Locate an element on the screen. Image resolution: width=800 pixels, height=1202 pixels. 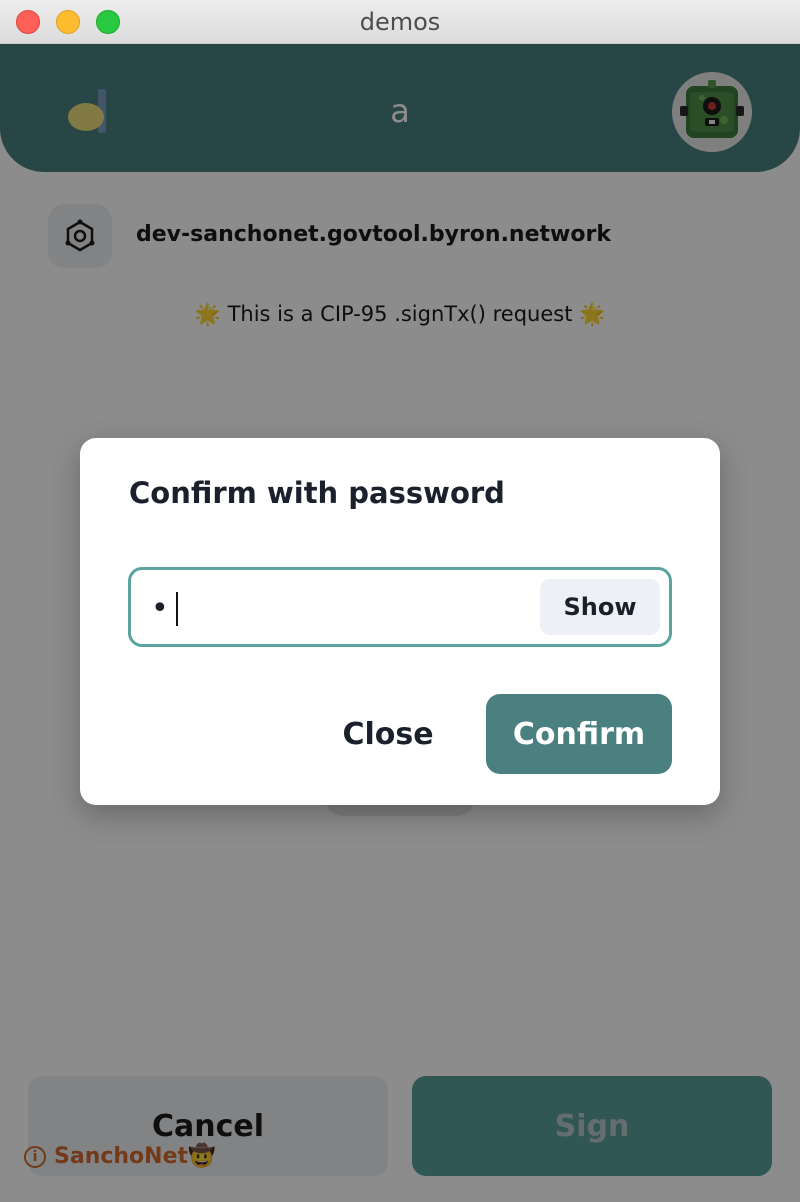
password-field-wrapper: Show is located at coordinates (400, 607).